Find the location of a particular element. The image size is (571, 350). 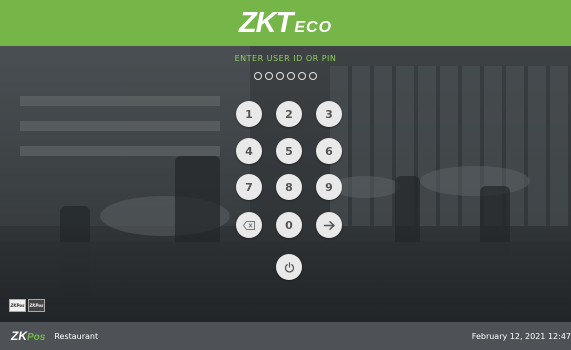

power-button is located at coordinates (289, 267).